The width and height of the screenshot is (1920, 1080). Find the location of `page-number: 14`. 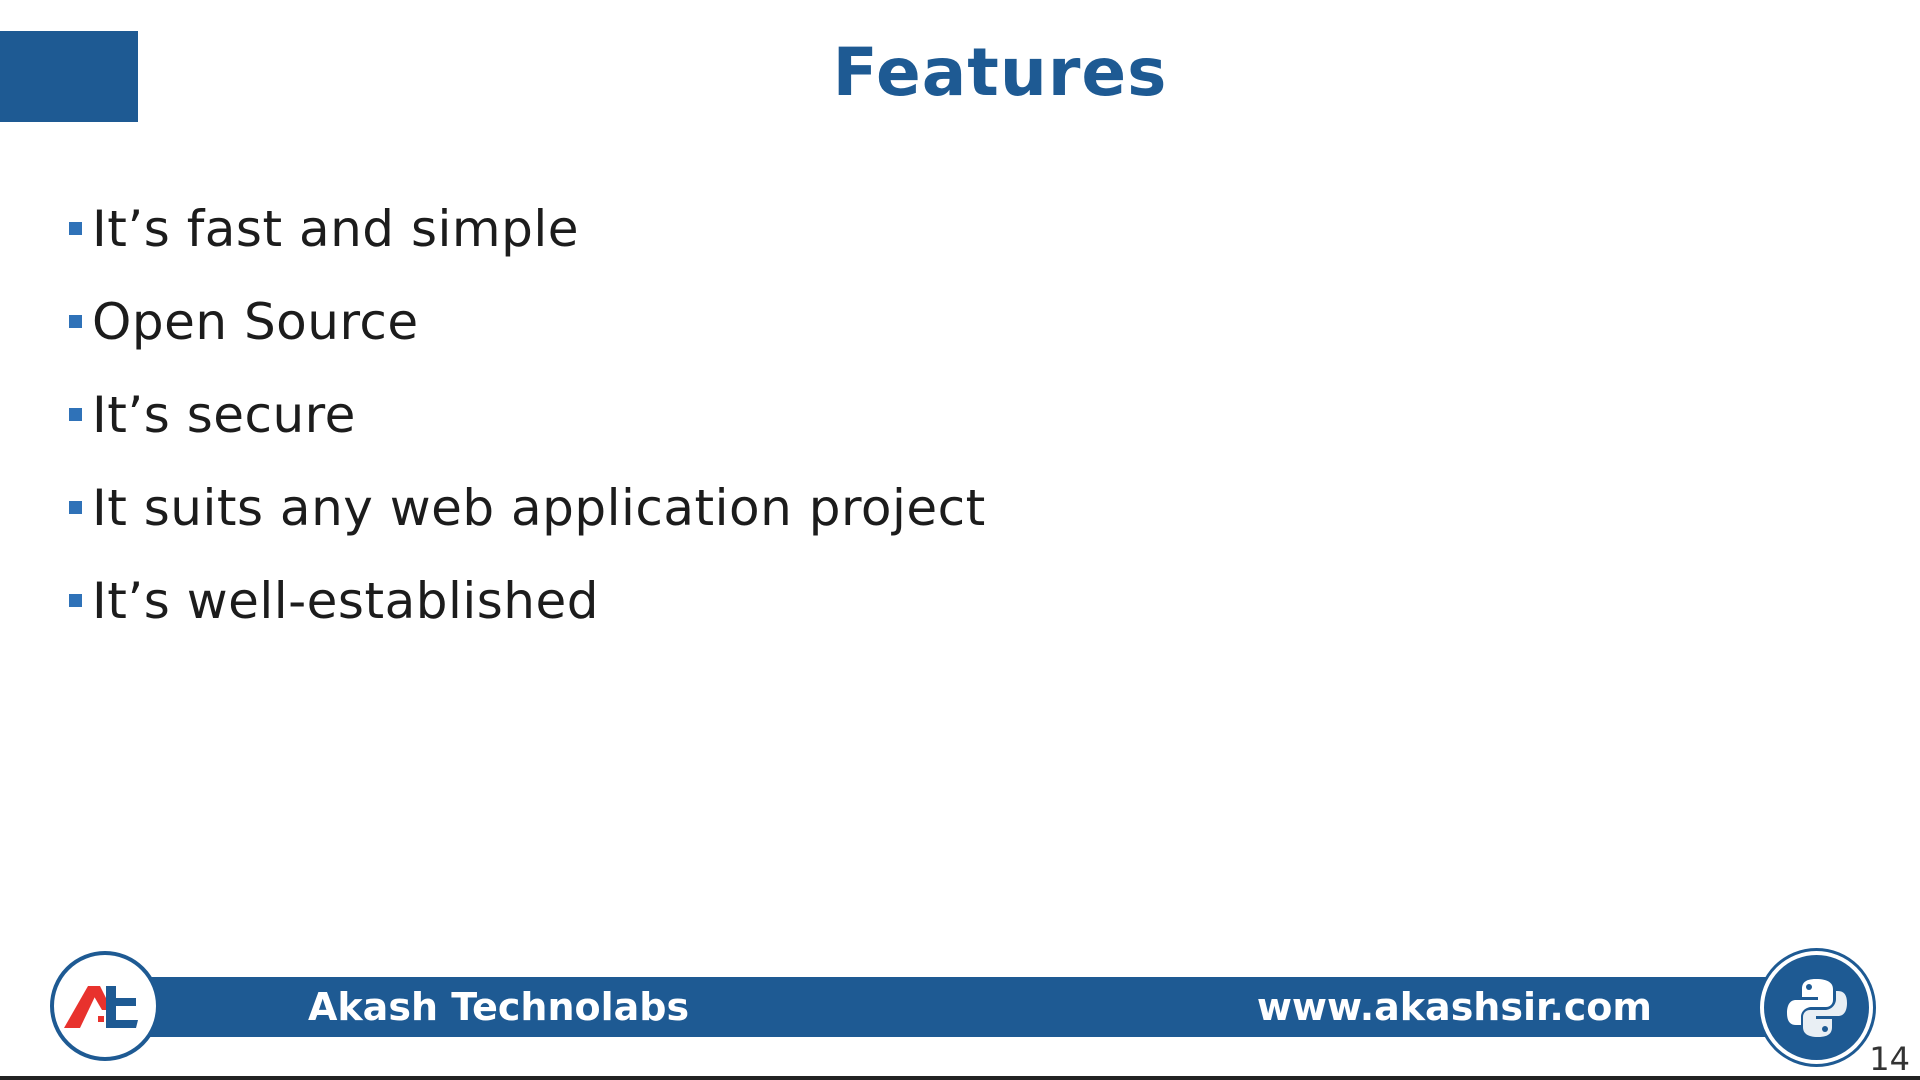

page-number: 14 is located at coordinates (1889, 1059).